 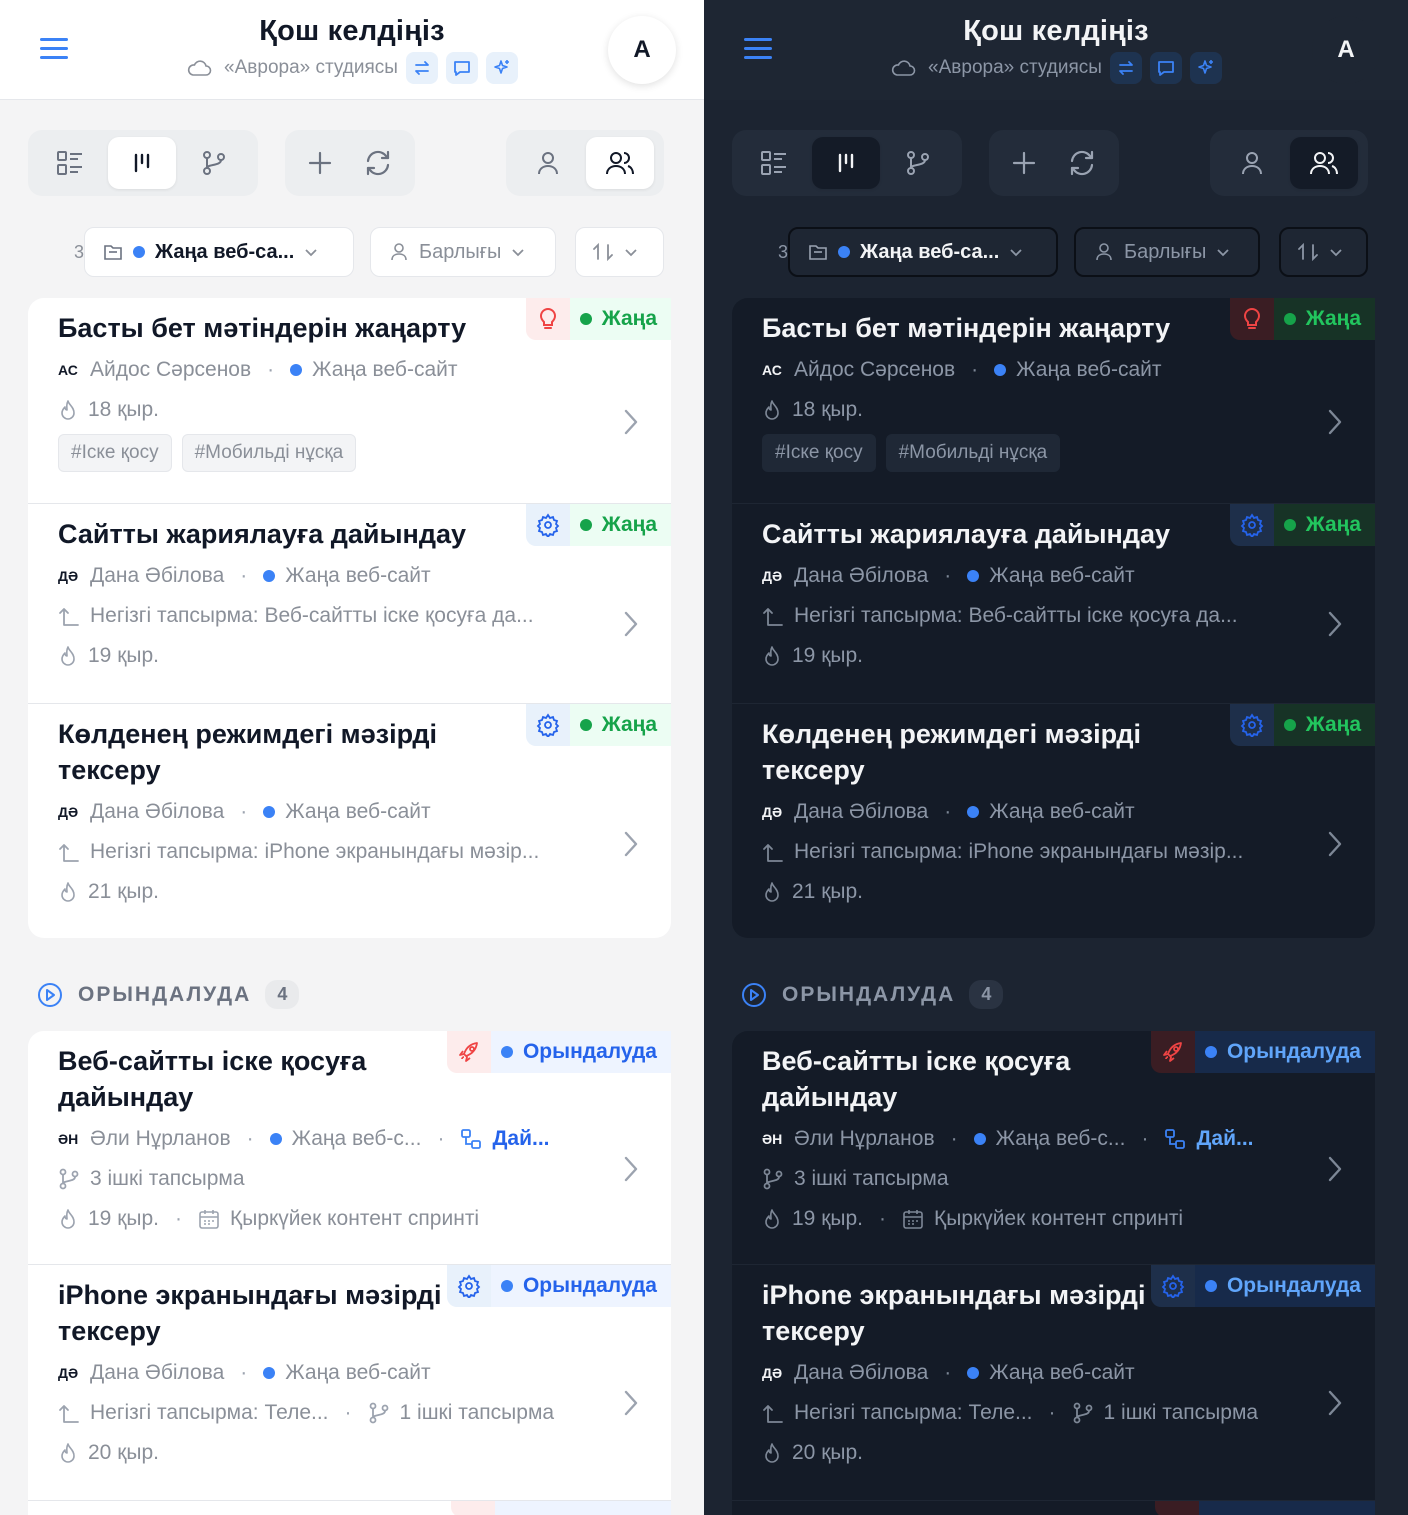 I want to click on due-date: 20 қыр., so click(x=123, y=1452).